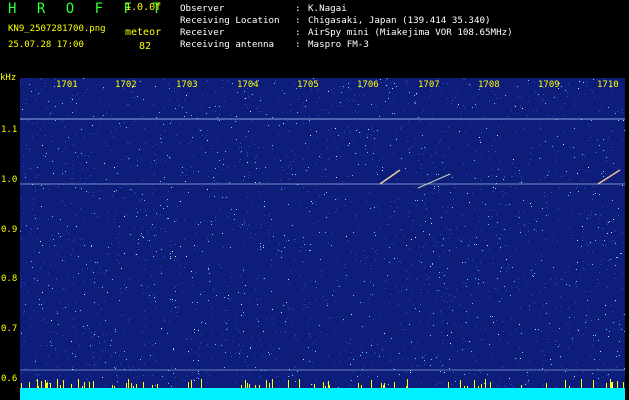 This screenshot has width=629, height=400. I want to click on x-tick-label: 1709, so click(549, 85).